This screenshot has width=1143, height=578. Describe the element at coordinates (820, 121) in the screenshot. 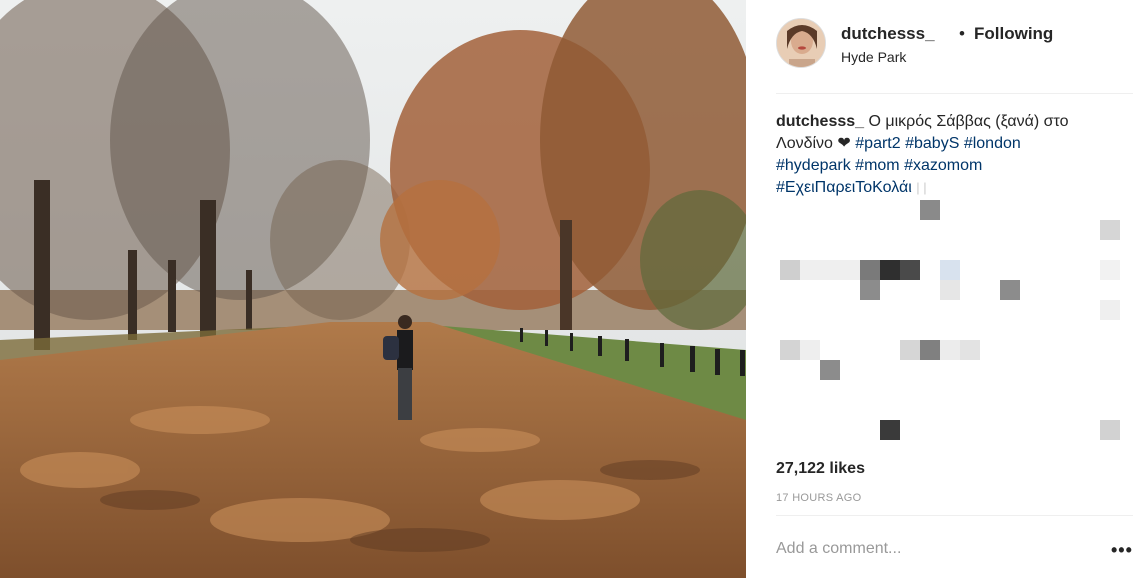

I see `caption-username: dutchesss_` at that location.